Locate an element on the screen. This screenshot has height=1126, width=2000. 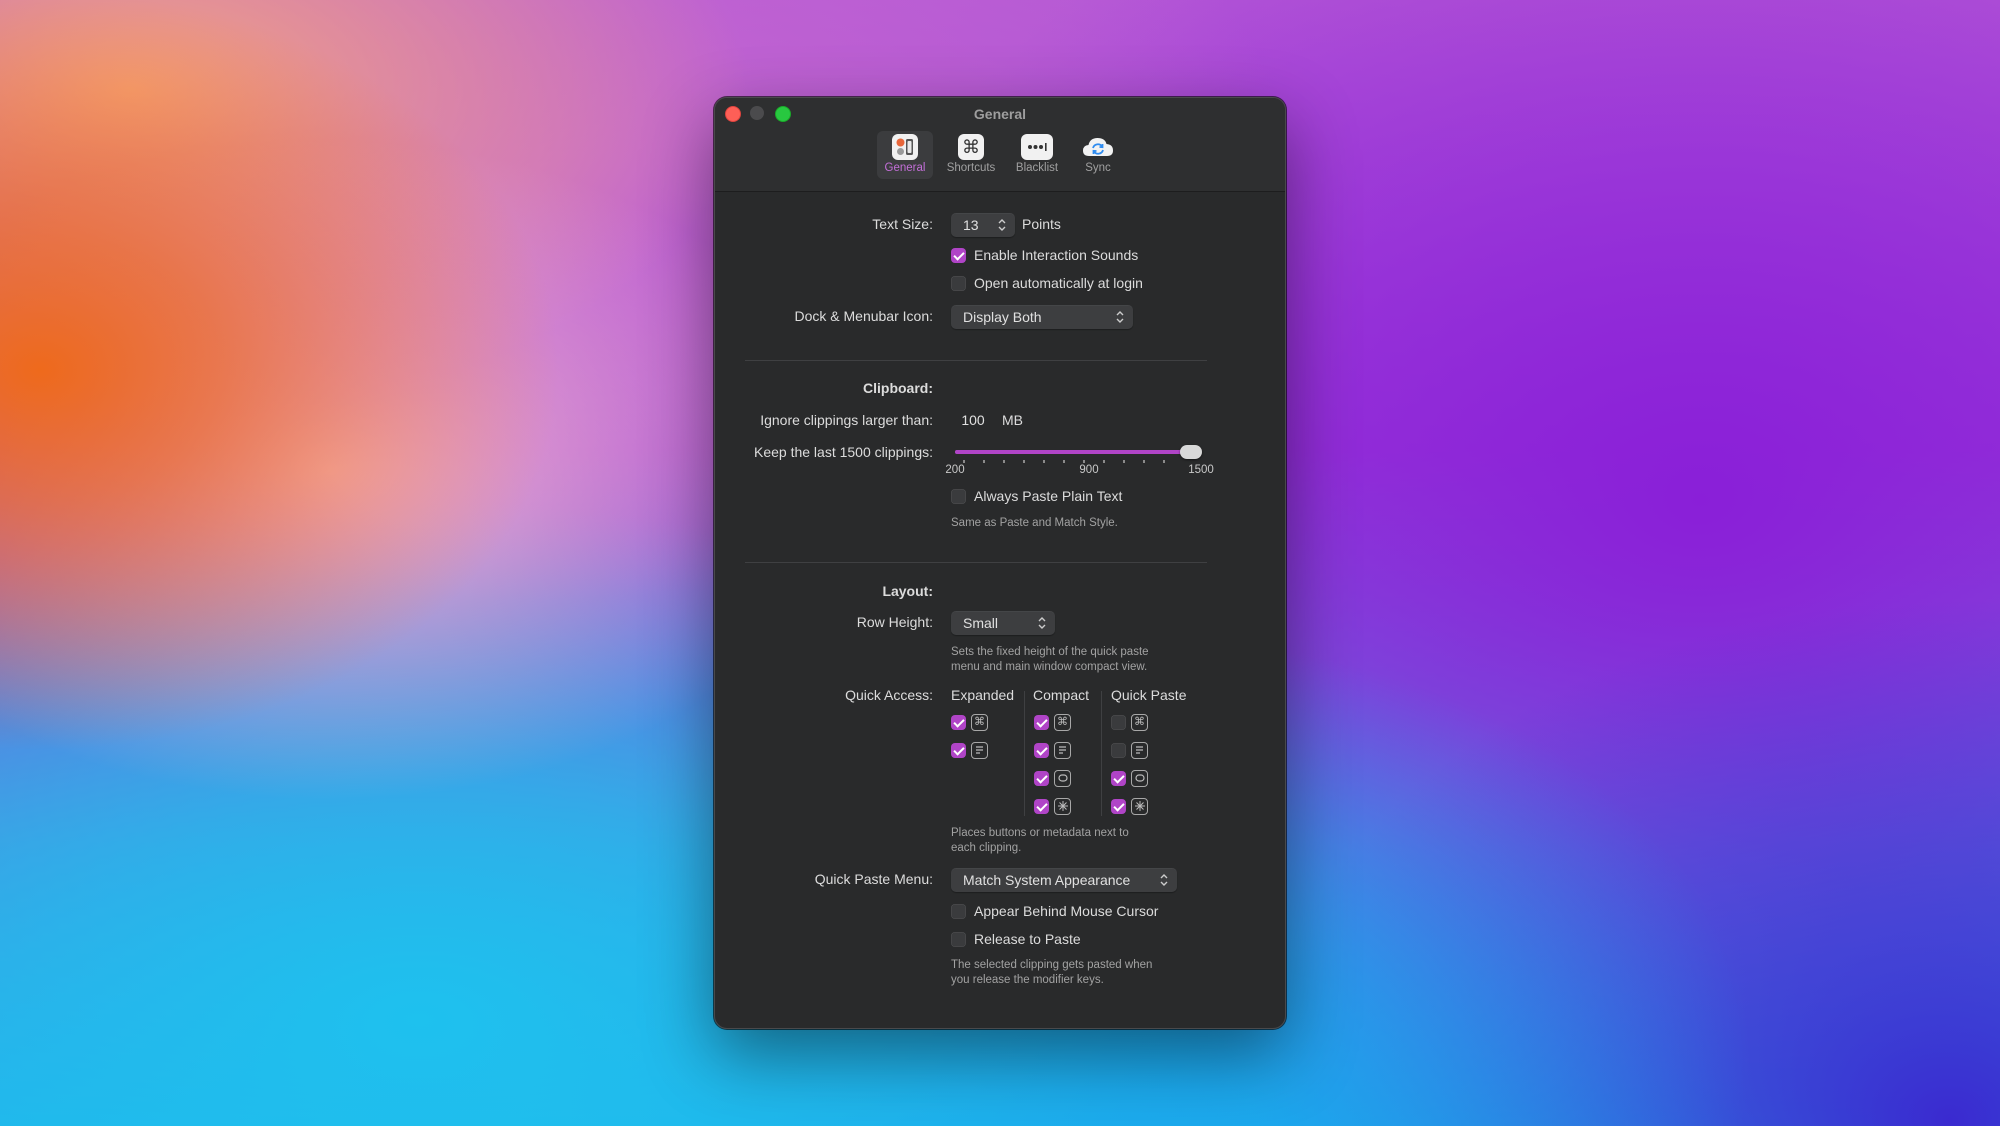
enable-sounds-checkbox is located at coordinates (958, 255).